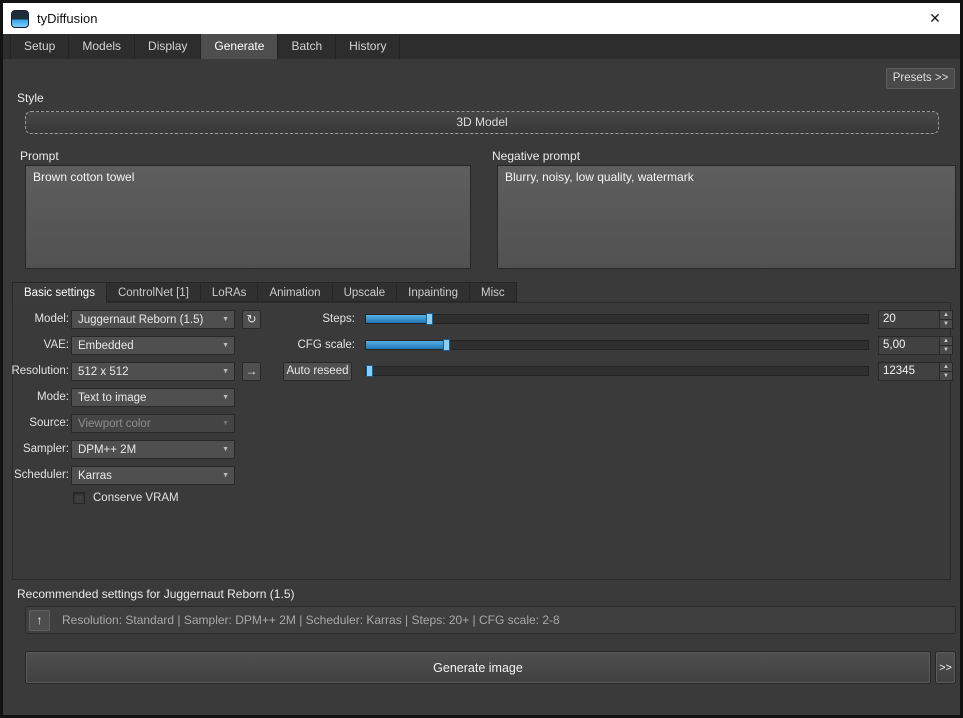  What do you see at coordinates (240, 46) in the screenshot?
I see `tab-generate: Generate` at bounding box center [240, 46].